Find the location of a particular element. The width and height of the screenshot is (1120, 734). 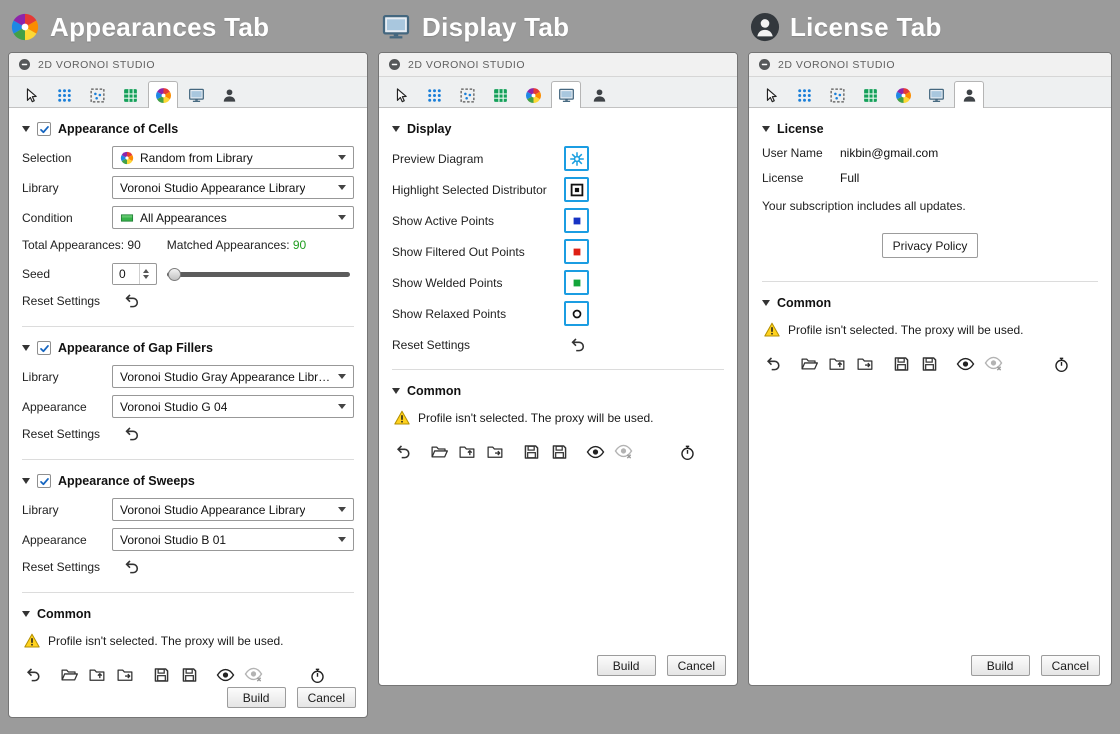

appearances-column-title: Appearances Tab is located at coordinates (189, 27).